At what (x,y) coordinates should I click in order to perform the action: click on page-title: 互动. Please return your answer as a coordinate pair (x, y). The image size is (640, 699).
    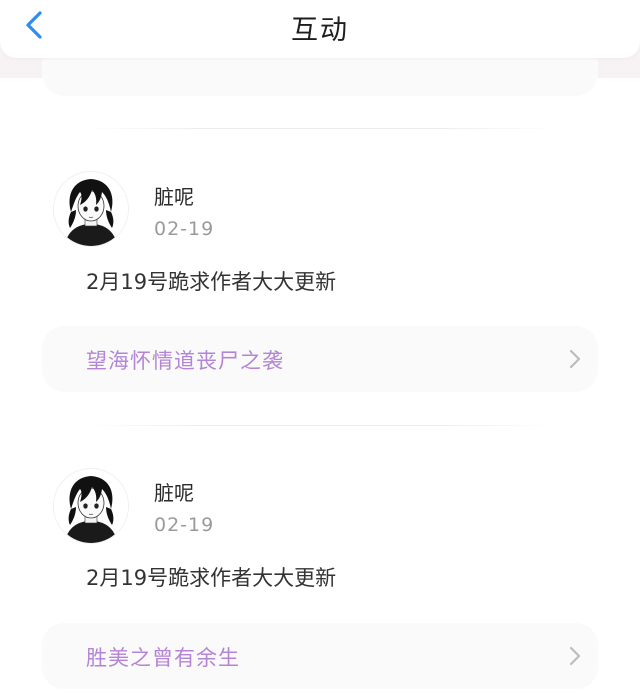
    Looking at the image, I should click on (320, 30).